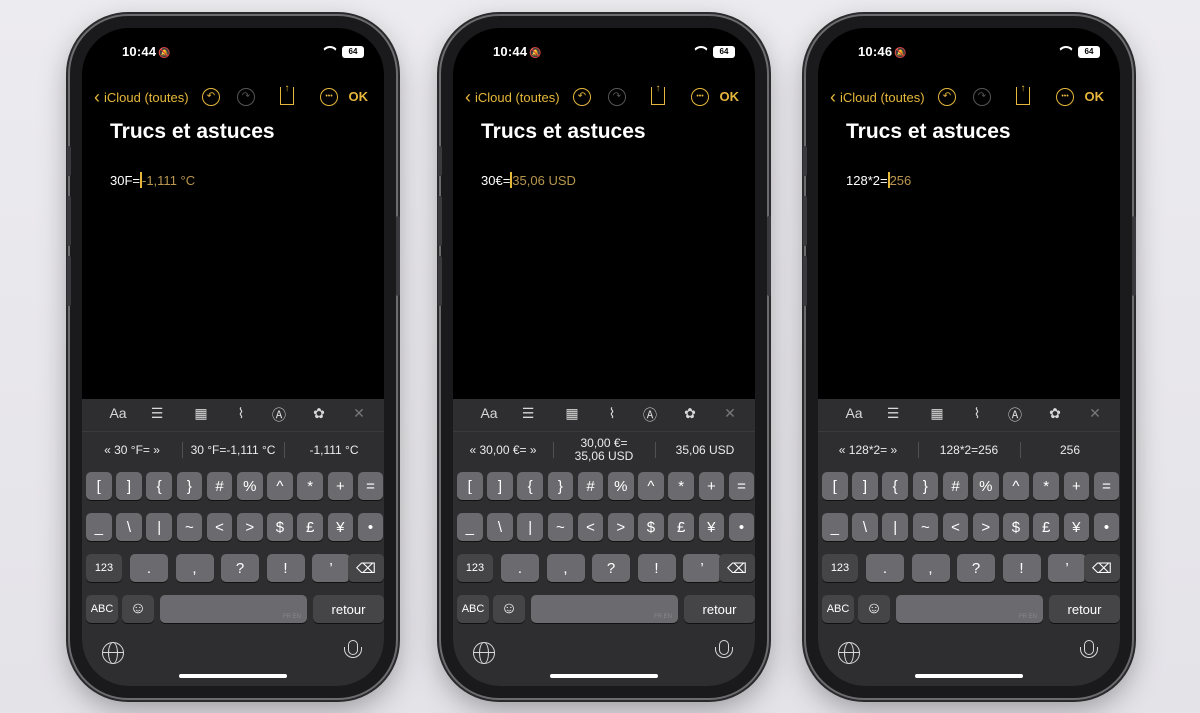 The height and width of the screenshot is (713, 1200). I want to click on suggestion-3: -1,111 °C, so click(334, 450).